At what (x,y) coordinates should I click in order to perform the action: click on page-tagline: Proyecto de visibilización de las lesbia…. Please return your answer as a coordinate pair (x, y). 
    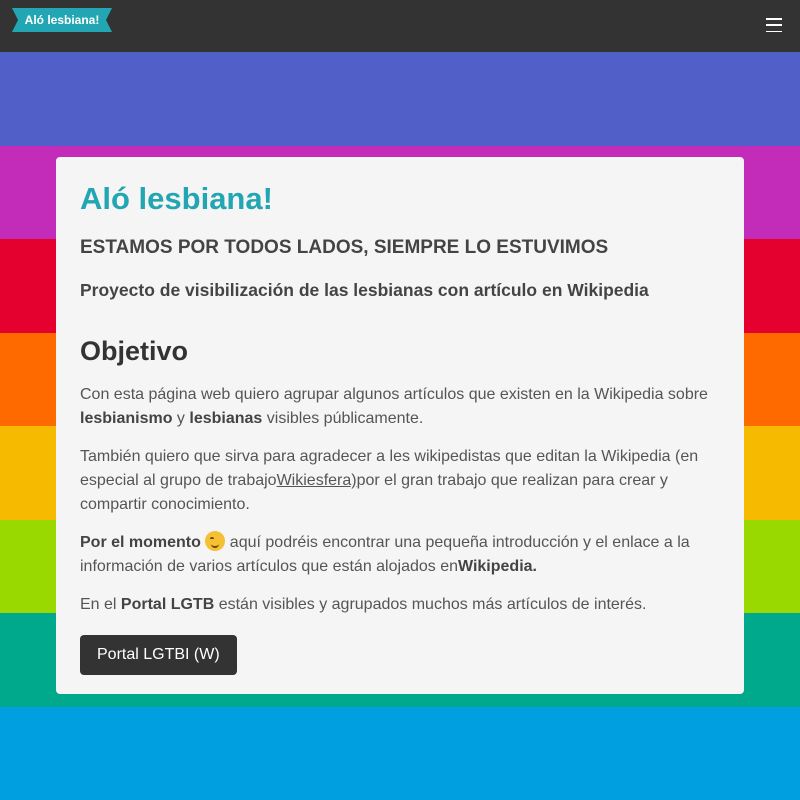
    Looking at the image, I should click on (364, 290).